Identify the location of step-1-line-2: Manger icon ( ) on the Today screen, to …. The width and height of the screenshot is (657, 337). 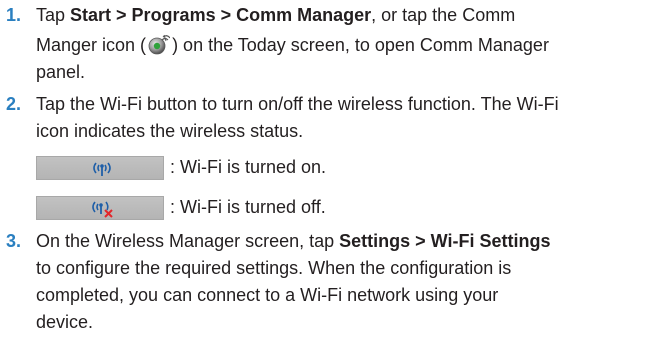
(346, 45).